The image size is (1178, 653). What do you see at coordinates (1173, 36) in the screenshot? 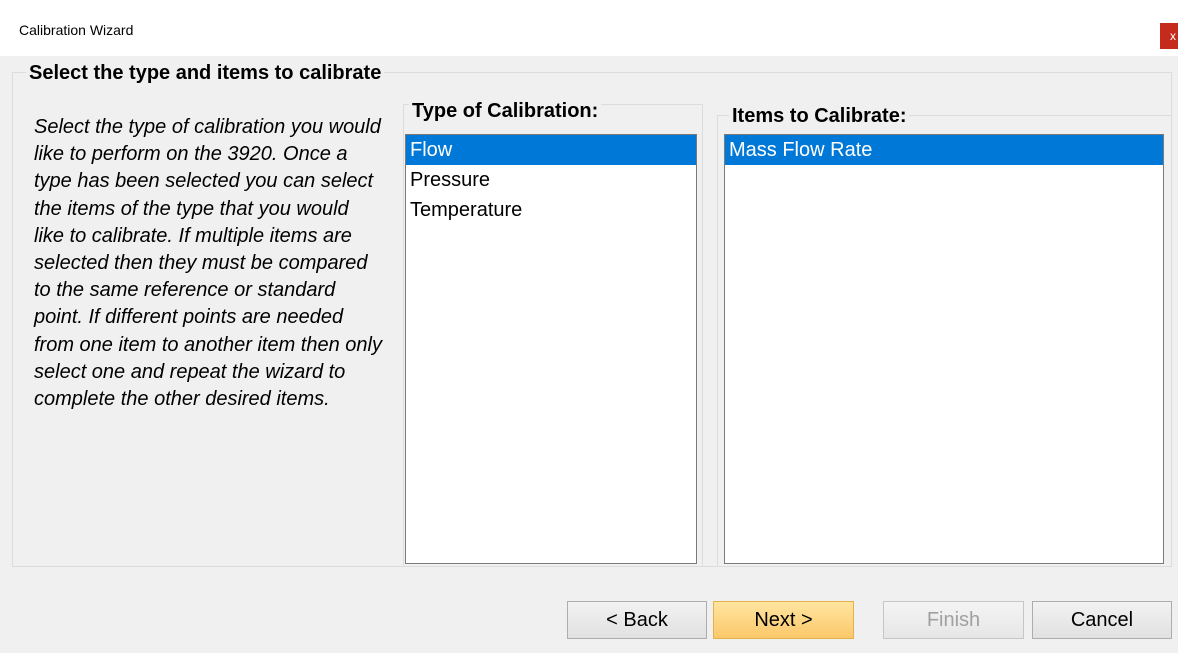
I see `close-icon: x` at bounding box center [1173, 36].